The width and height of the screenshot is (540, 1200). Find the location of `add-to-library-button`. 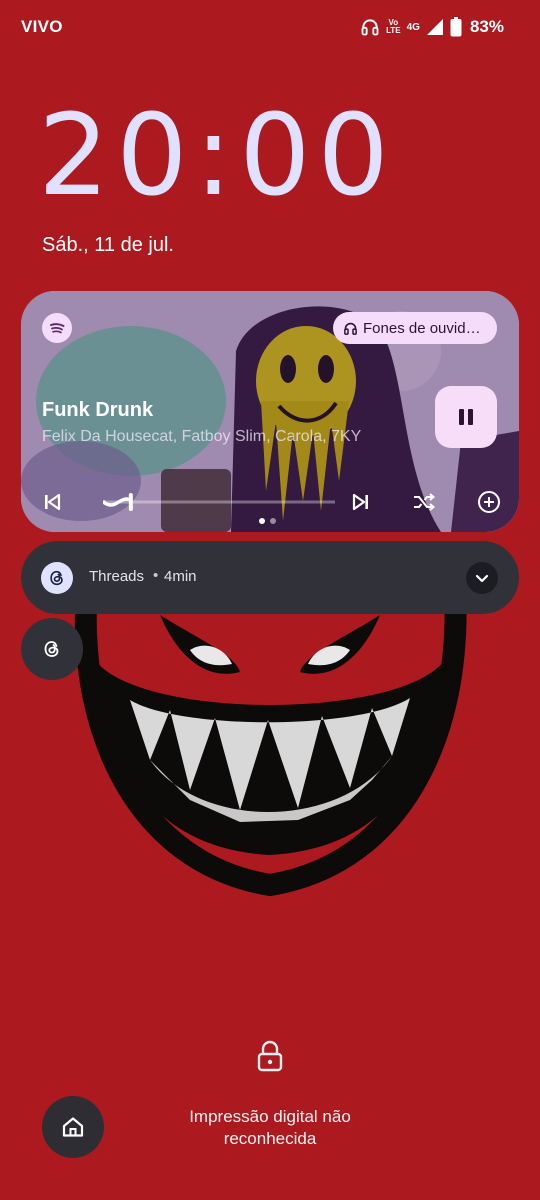

add-to-library-button is located at coordinates (489, 502).